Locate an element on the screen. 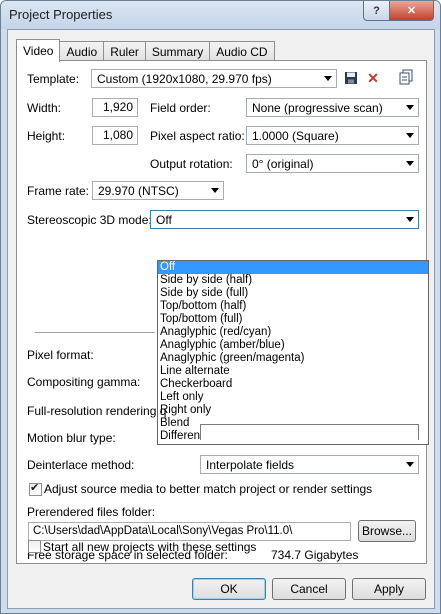 This screenshot has height=614, width=441. height-field: 1,080 is located at coordinates (115, 135).